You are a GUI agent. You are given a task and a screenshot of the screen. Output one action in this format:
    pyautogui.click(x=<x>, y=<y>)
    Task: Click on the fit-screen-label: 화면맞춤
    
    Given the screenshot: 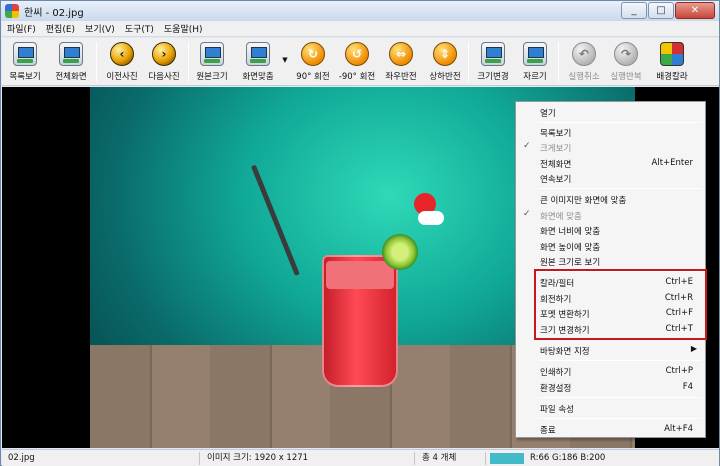 What is the action you would take?
    pyautogui.click(x=258, y=77)
    